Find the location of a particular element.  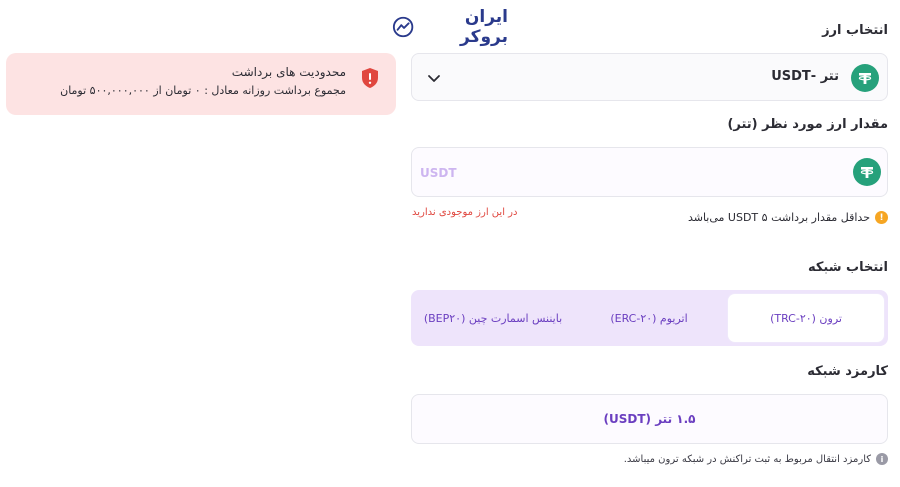

tab-network-bep20: بایننس اسمارت چین (BEP۲۰) is located at coordinates (493, 318).